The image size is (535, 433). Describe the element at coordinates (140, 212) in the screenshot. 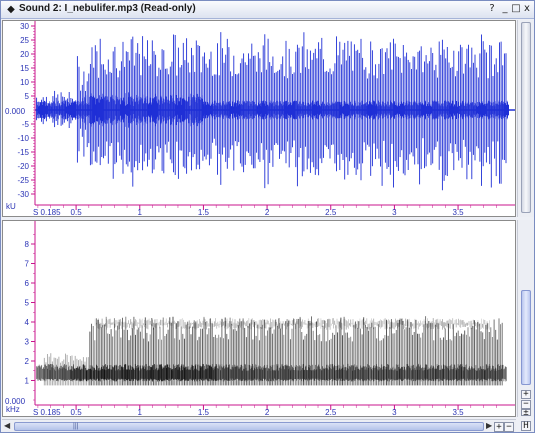

I see `waveform-x-tick-label: 1` at that location.